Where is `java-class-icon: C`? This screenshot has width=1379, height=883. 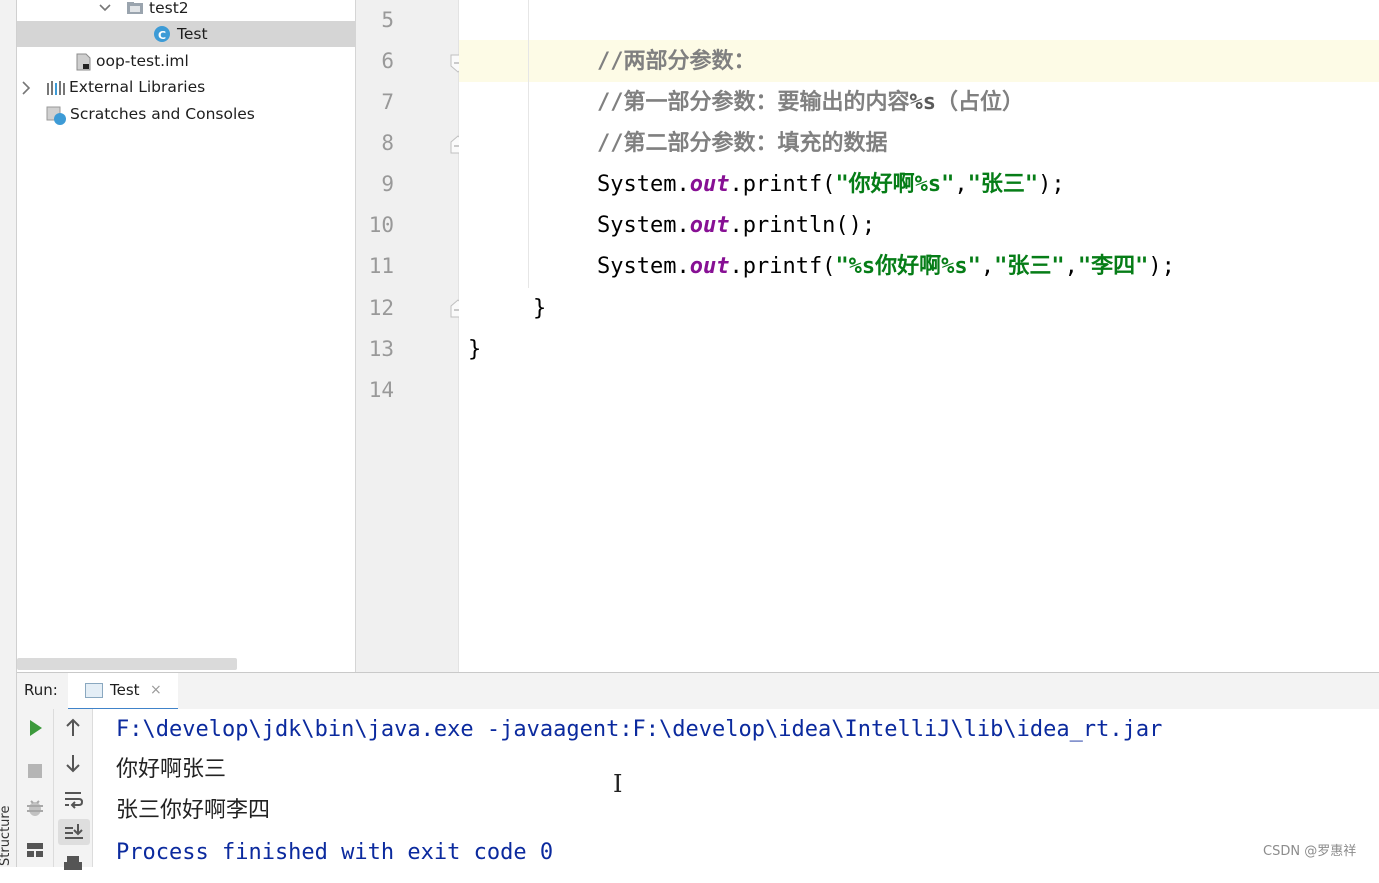
java-class-icon: C is located at coordinates (162, 34).